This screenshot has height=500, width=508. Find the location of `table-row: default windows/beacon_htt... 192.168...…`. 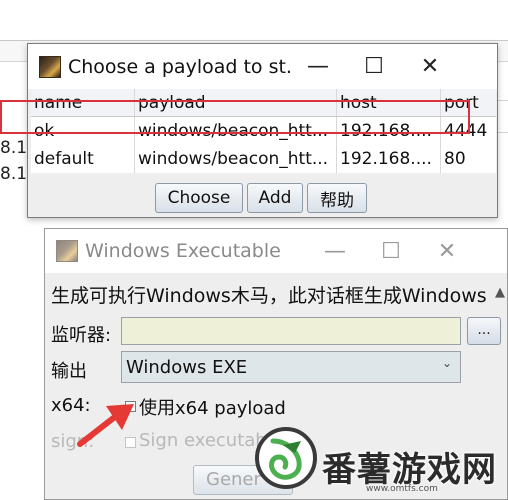

table-row: default windows/beacon_htt... 192.168...… is located at coordinates (263, 159).